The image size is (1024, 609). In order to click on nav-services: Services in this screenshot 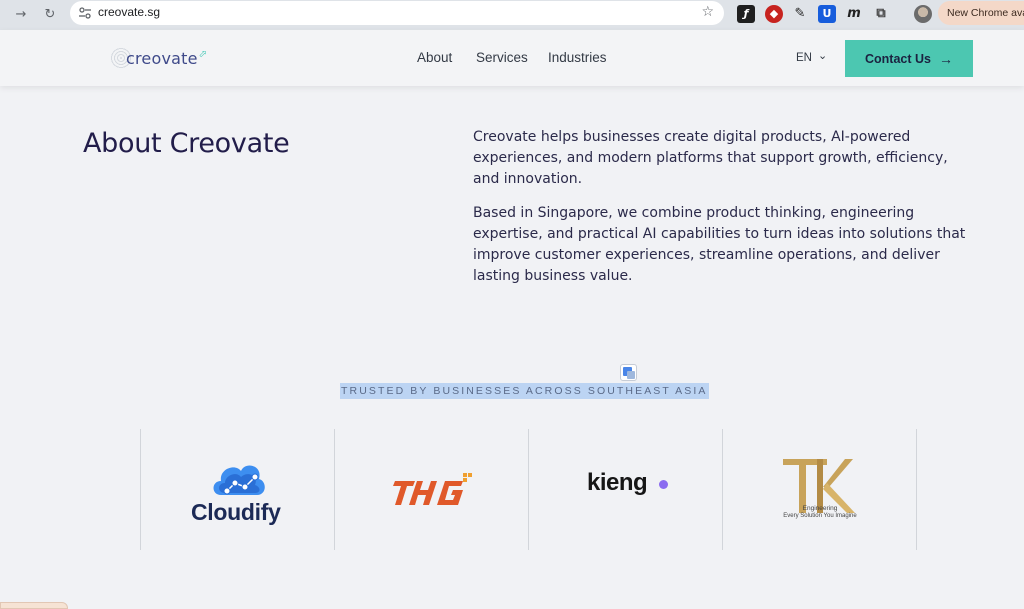, I will do `click(502, 57)`.